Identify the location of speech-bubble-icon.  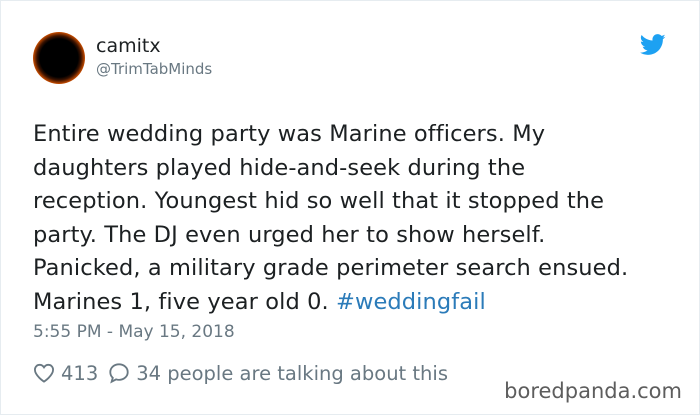
(119, 373).